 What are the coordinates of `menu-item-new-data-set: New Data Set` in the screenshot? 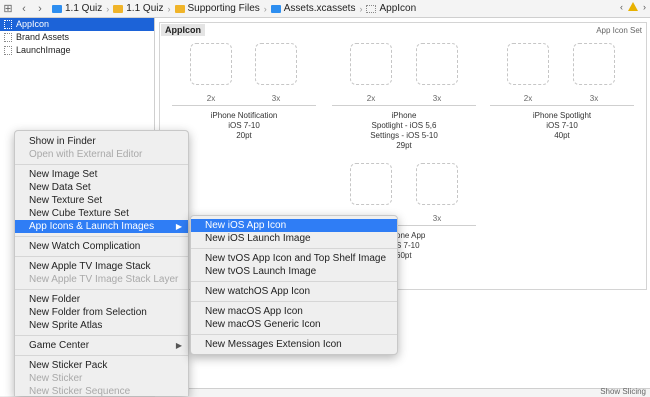 It's located at (101, 187).